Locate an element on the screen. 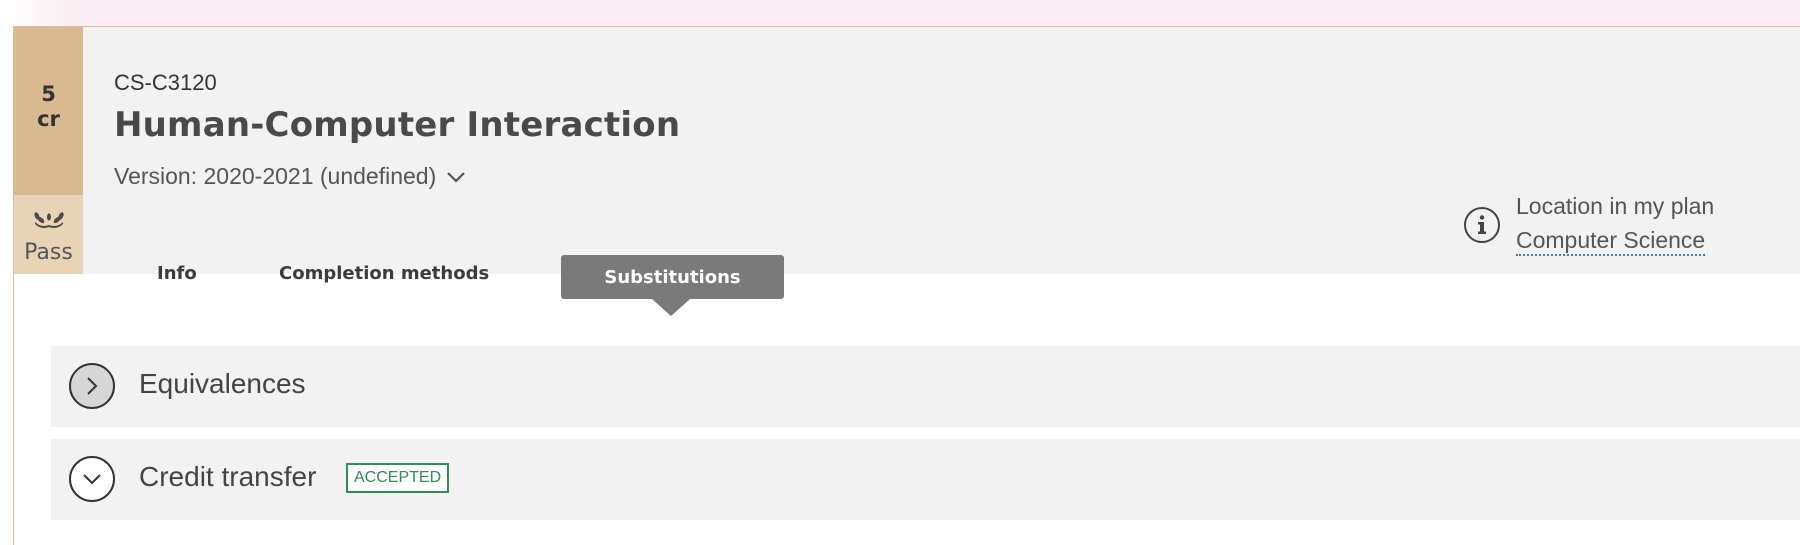 This screenshot has height=545, width=1800. section-title: Equivalences is located at coordinates (222, 383).